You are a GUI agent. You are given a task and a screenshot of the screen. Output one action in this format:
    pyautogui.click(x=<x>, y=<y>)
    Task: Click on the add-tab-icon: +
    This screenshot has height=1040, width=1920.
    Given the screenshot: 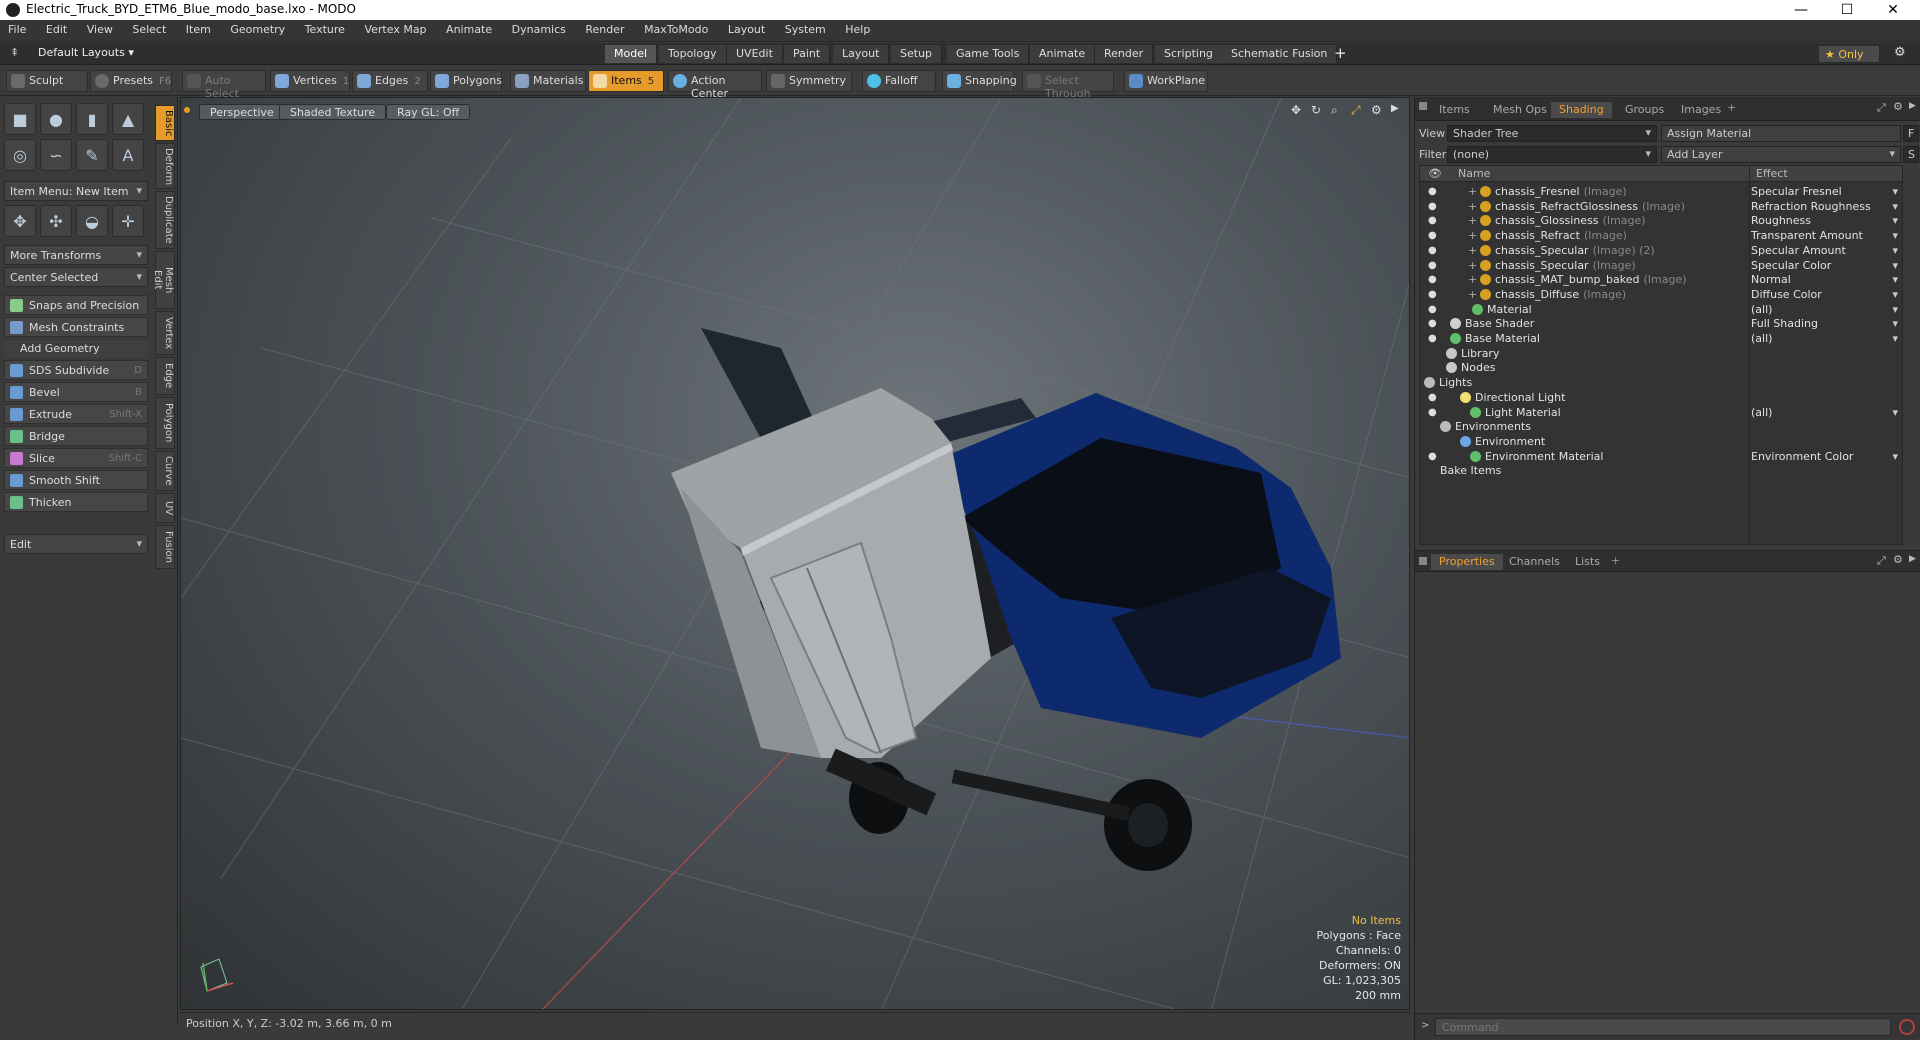 What is the action you would take?
    pyautogui.click(x=1731, y=107)
    